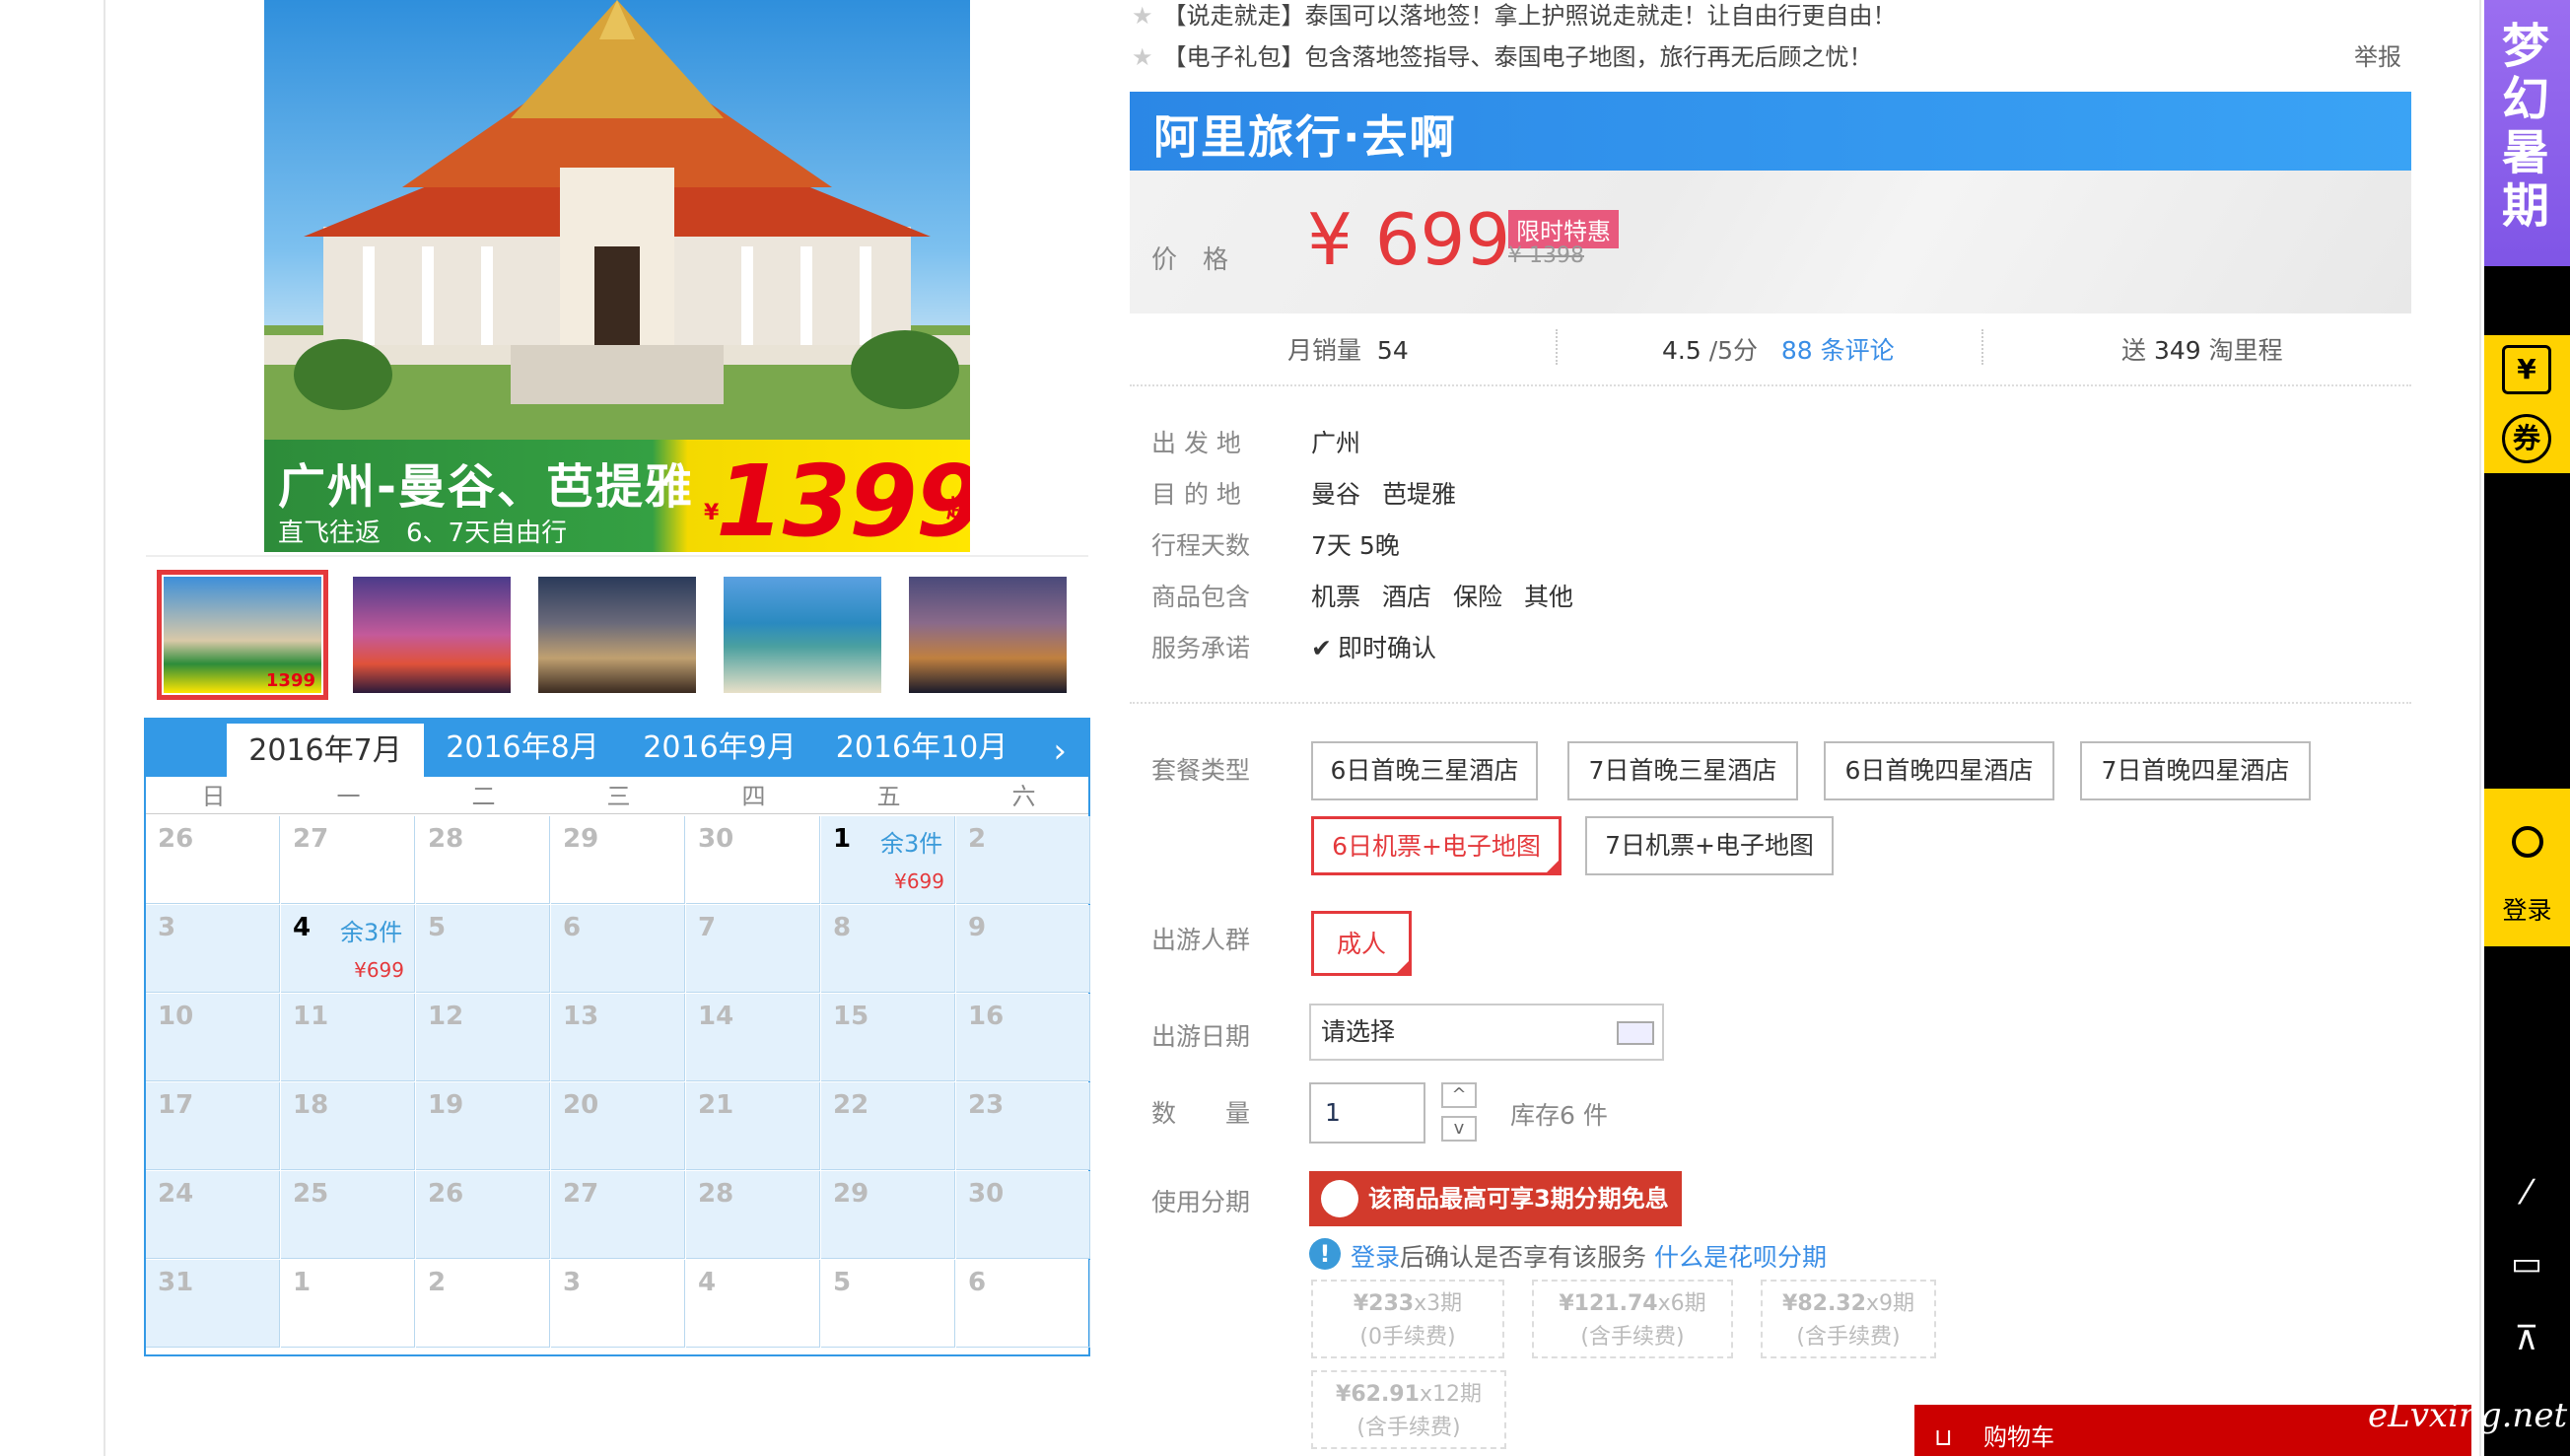 The width and height of the screenshot is (2570, 1456). Describe the element at coordinates (1770, 242) in the screenshot. I see `price-box: 价格 ¥ 699 限时特惠 ¥ 1398` at that location.